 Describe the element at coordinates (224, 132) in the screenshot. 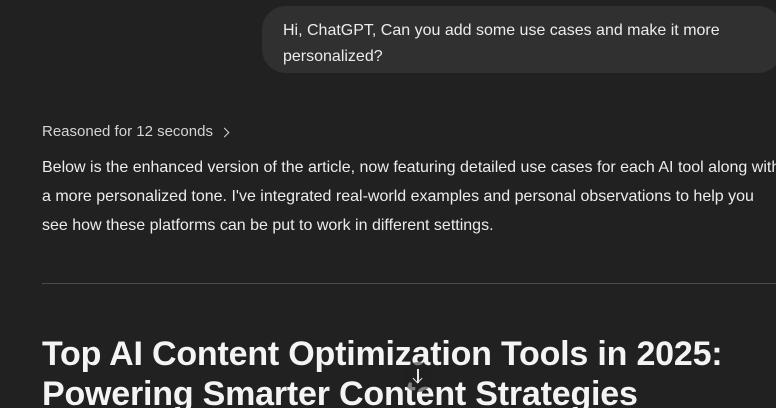

I see `chevron-right-icon` at that location.